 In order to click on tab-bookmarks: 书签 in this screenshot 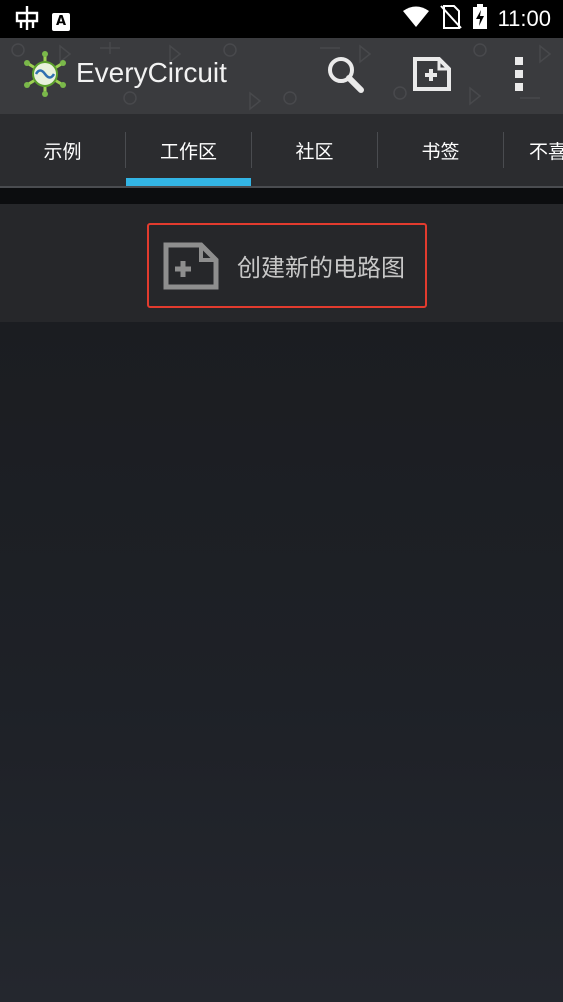, I will do `click(440, 150)`.